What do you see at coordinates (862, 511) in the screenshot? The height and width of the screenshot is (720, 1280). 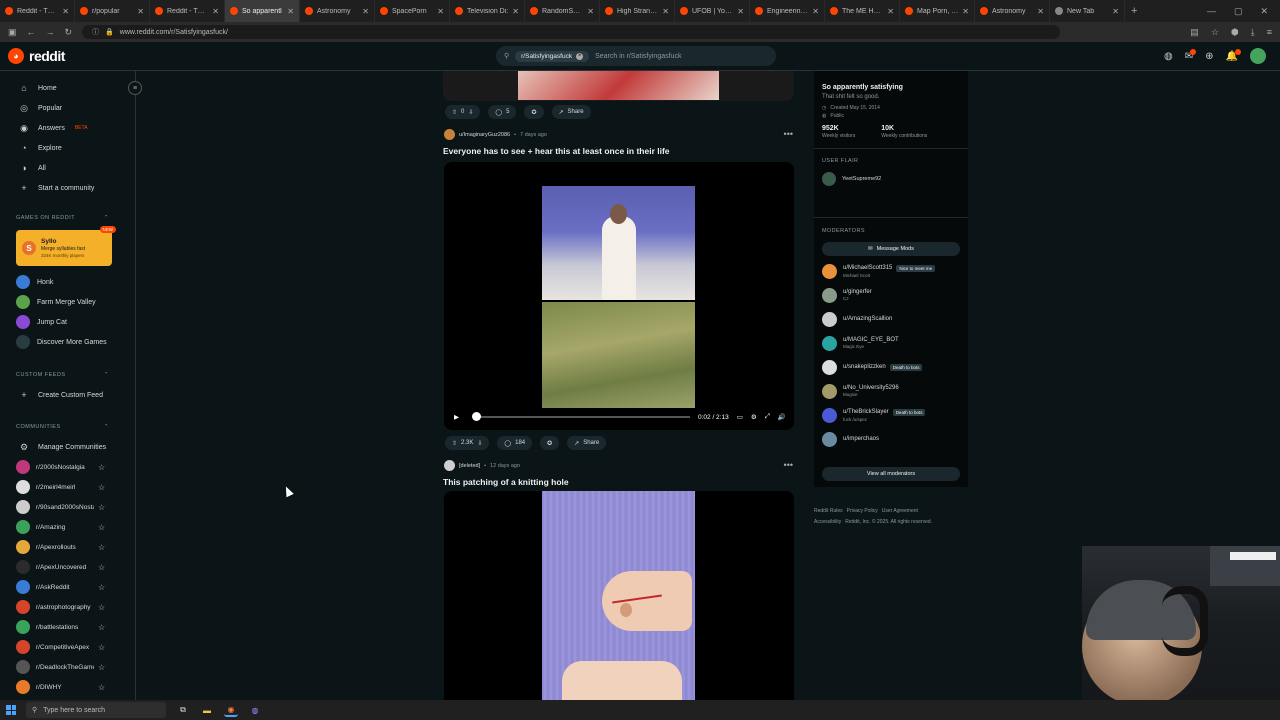 I see `footer-link: Privacy Policy` at bounding box center [862, 511].